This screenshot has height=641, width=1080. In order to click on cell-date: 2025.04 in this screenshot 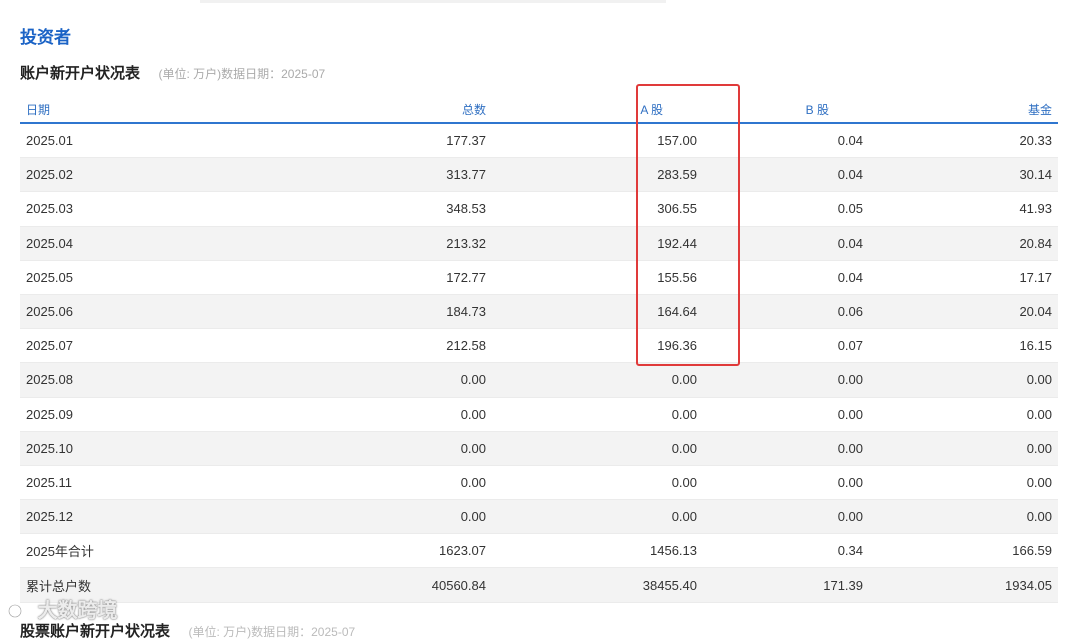, I will do `click(49, 243)`.